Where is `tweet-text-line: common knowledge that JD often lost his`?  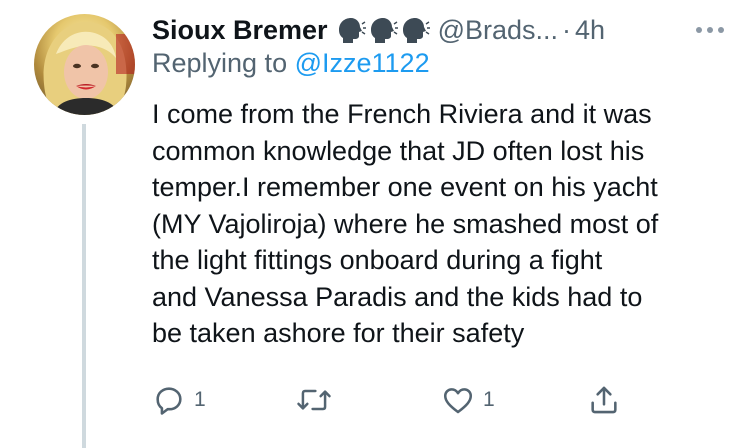
tweet-text-line: common knowledge that JD often lost his is located at coordinates (398, 150).